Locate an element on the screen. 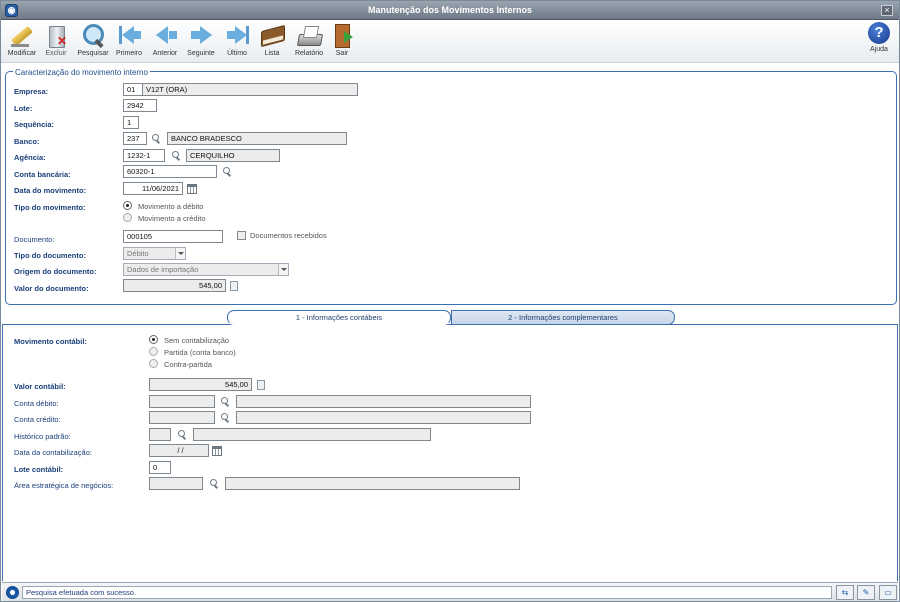  exit-door-icon is located at coordinates (342, 35).